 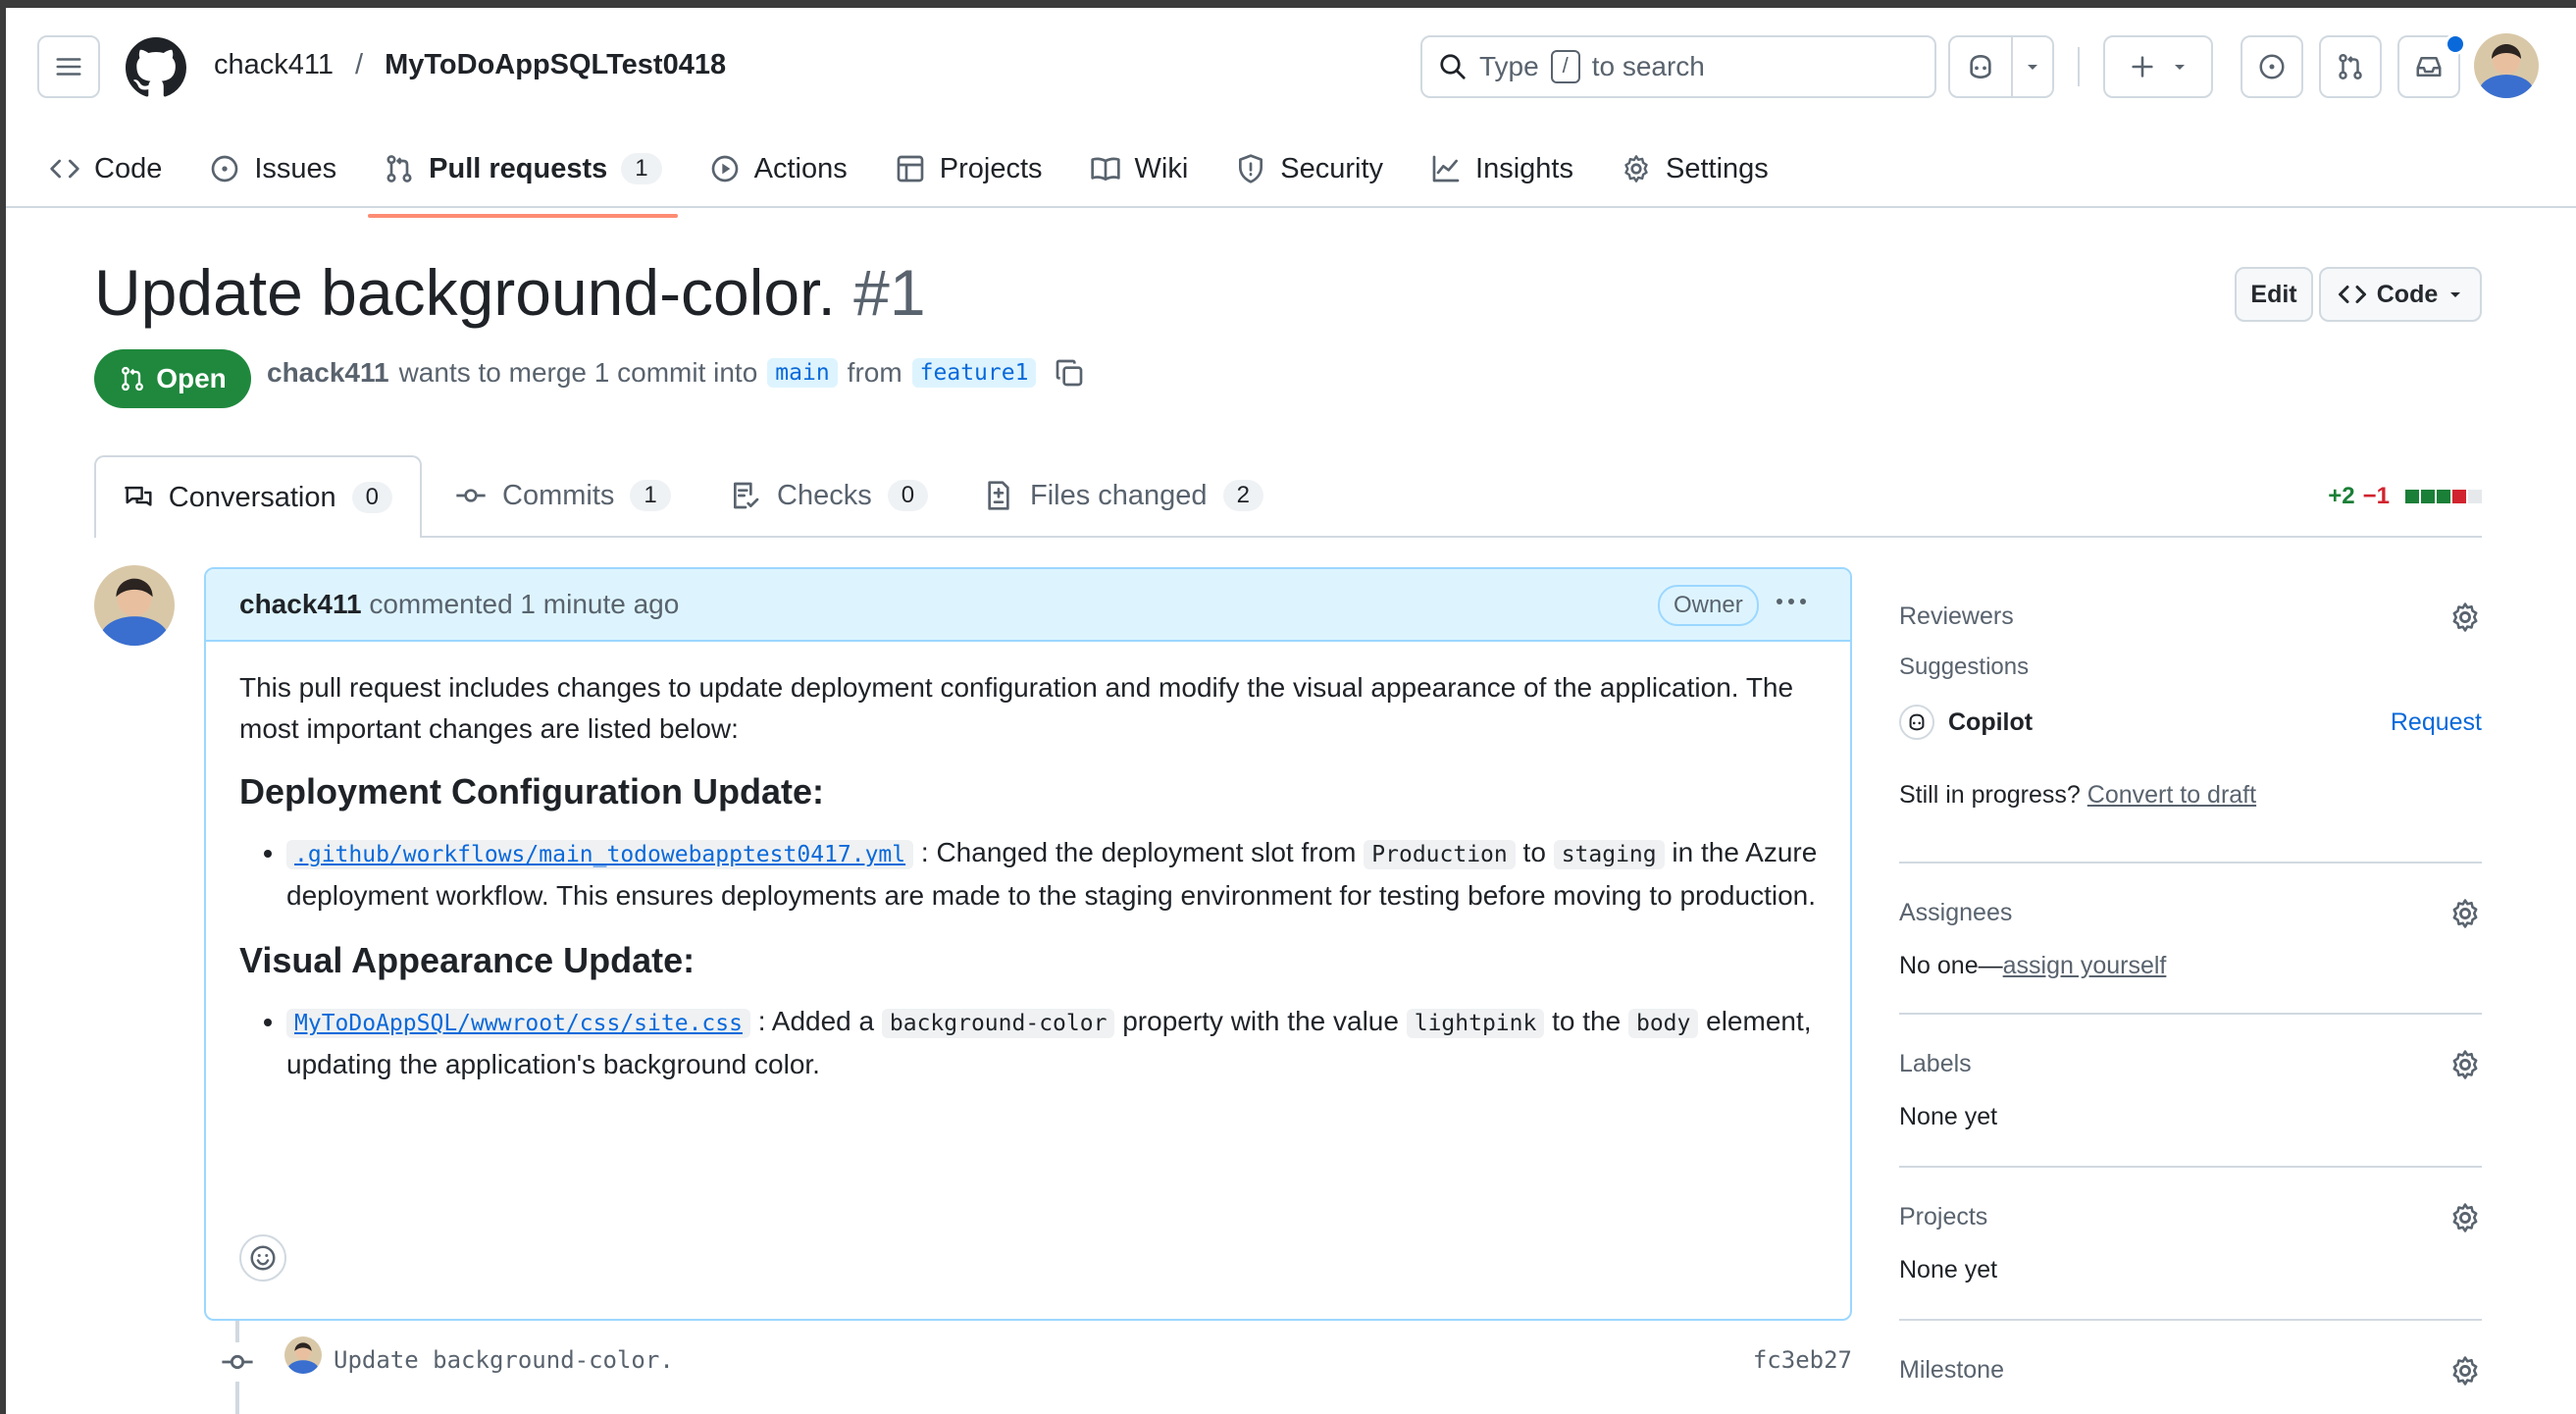 What do you see at coordinates (1948, 1116) in the screenshot?
I see `labels-value: None yet` at bounding box center [1948, 1116].